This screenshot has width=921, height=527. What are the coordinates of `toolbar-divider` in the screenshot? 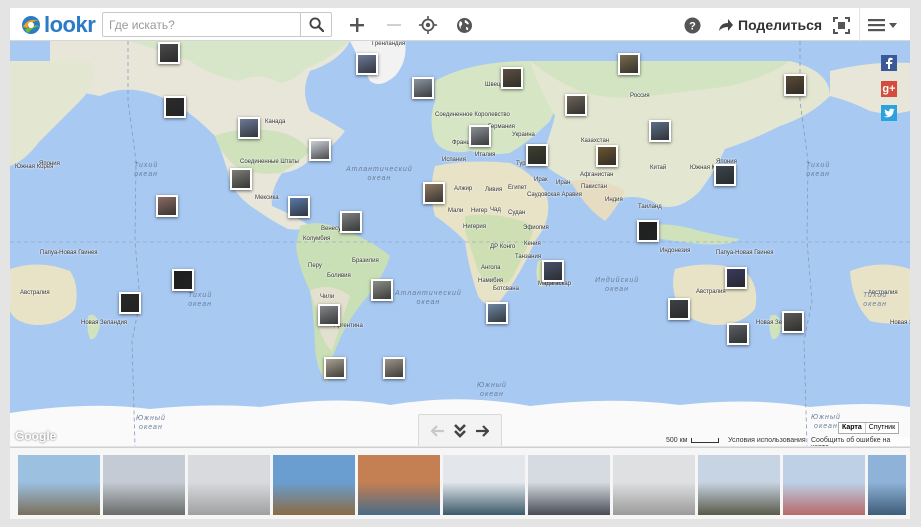 It's located at (859, 24).